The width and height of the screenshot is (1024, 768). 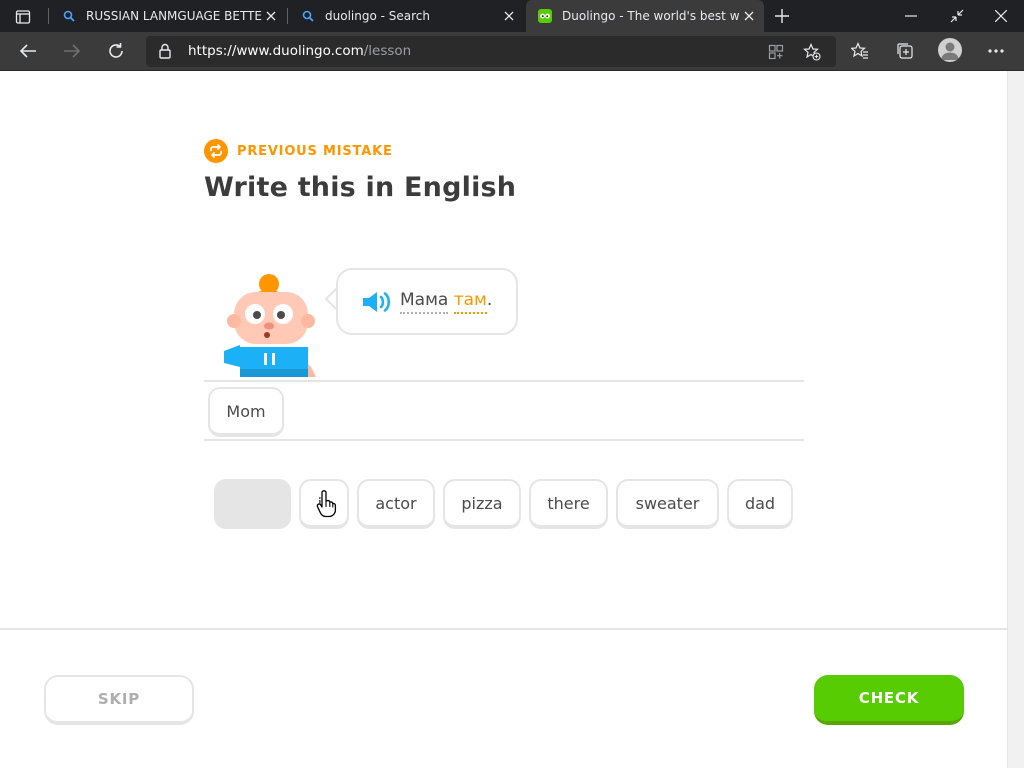 What do you see at coordinates (324, 504) in the screenshot?
I see `word-bank-chip: is` at bounding box center [324, 504].